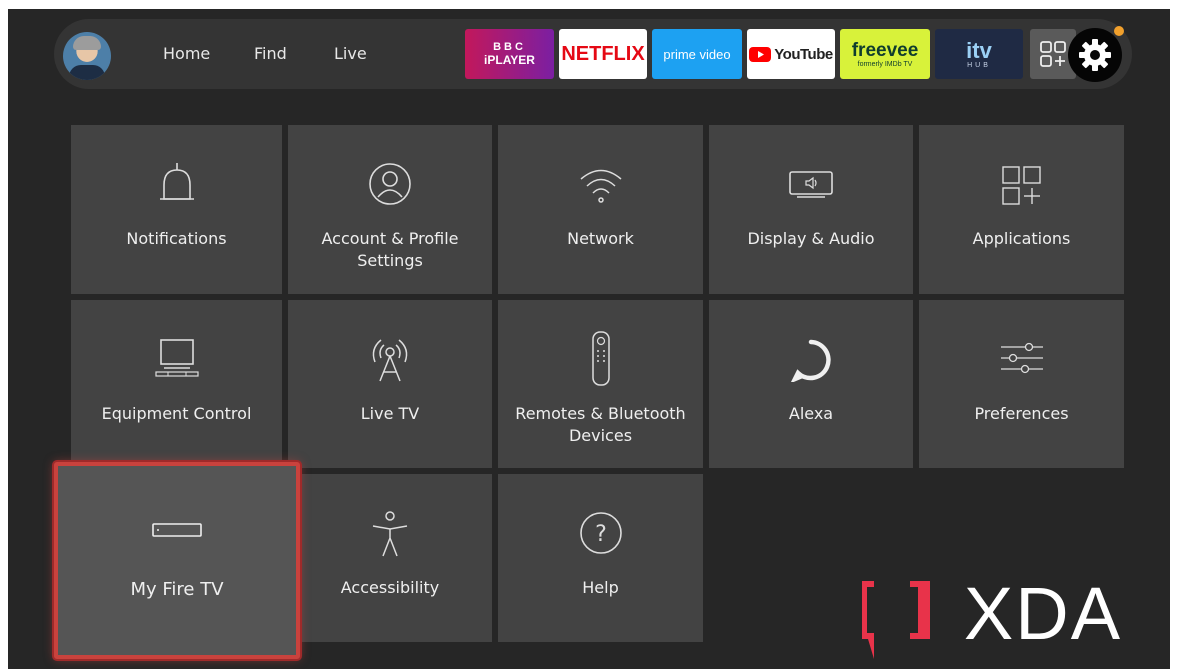 The height and width of the screenshot is (669, 1182). Describe the element at coordinates (1021, 413) in the screenshot. I see `tile-preferences-label: Preferences` at that location.